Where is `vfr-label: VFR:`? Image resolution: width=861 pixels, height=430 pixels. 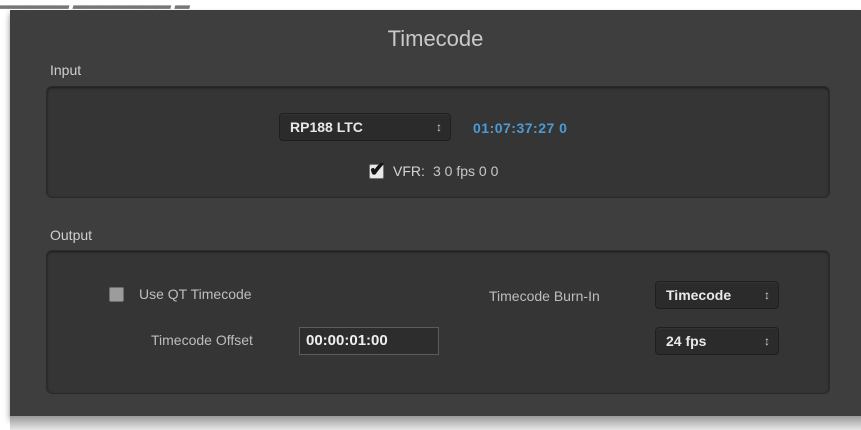
vfr-label: VFR: is located at coordinates (409, 171).